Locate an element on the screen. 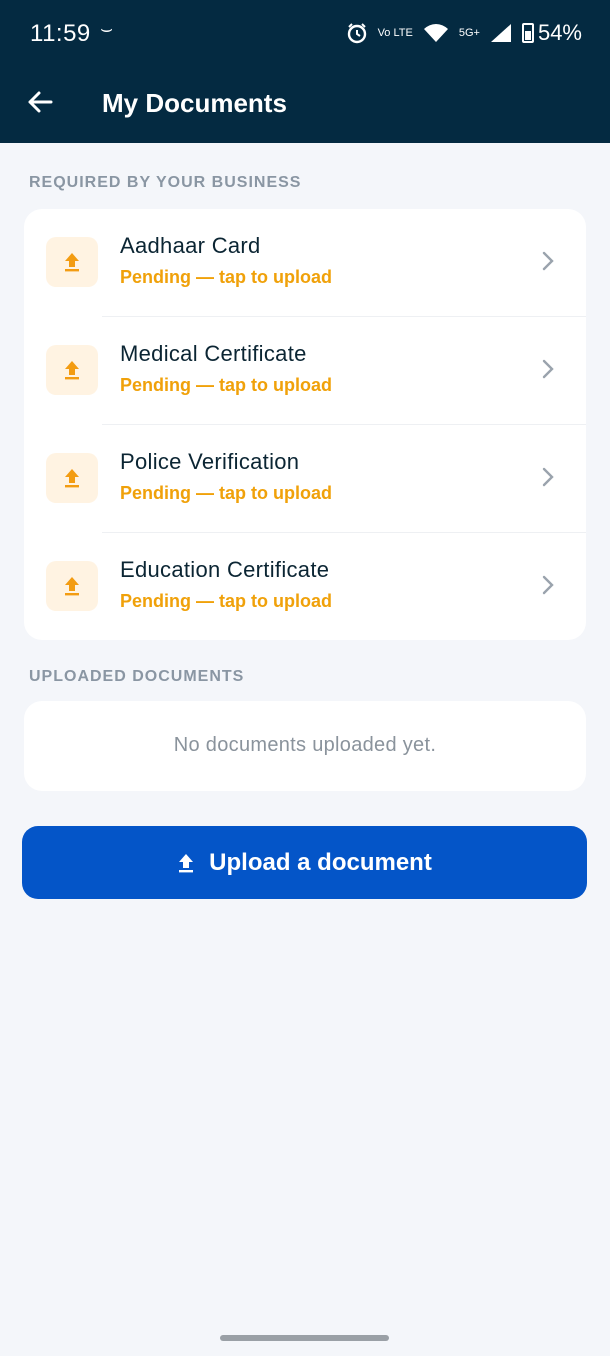 The width and height of the screenshot is (610, 1356). wifi-icon is located at coordinates (435, 33).